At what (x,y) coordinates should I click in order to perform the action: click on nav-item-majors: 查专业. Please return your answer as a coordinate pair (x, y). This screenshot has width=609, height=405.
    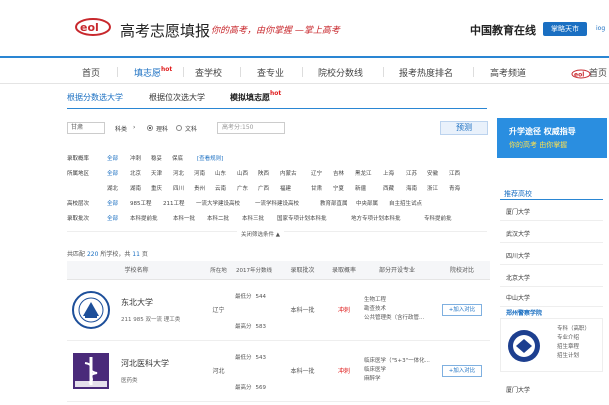
    Looking at the image, I should click on (270, 72).